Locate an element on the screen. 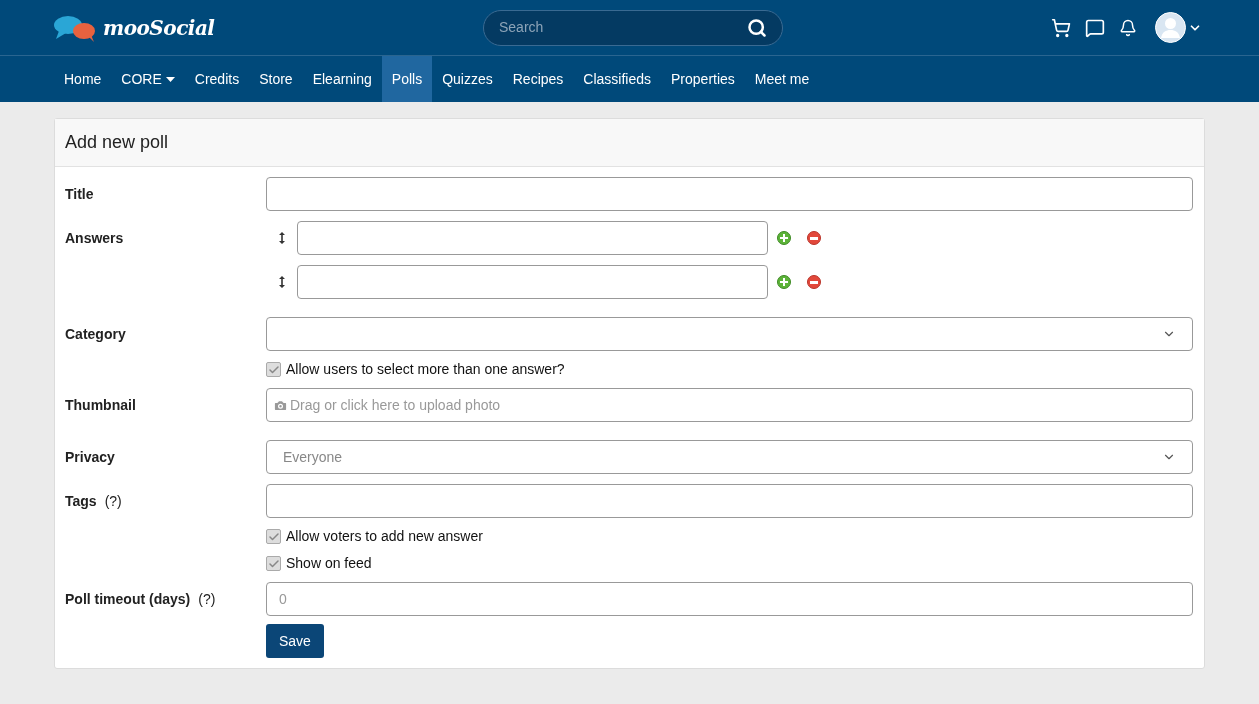 This screenshot has height=704, width=1259. avatar-icon is located at coordinates (1170, 27).